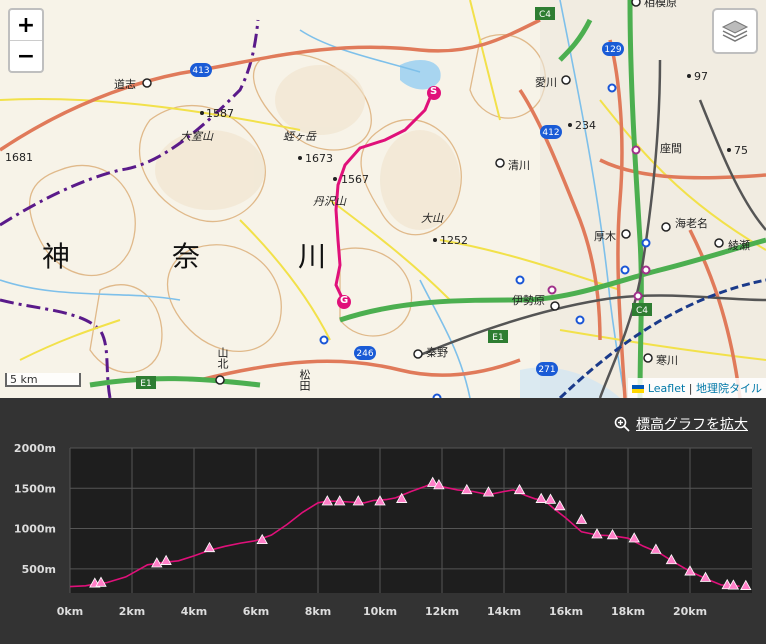 The image size is (766, 644). What do you see at coordinates (200, 71) in the screenshot?
I see `svg-text: 413` at bounding box center [200, 71].